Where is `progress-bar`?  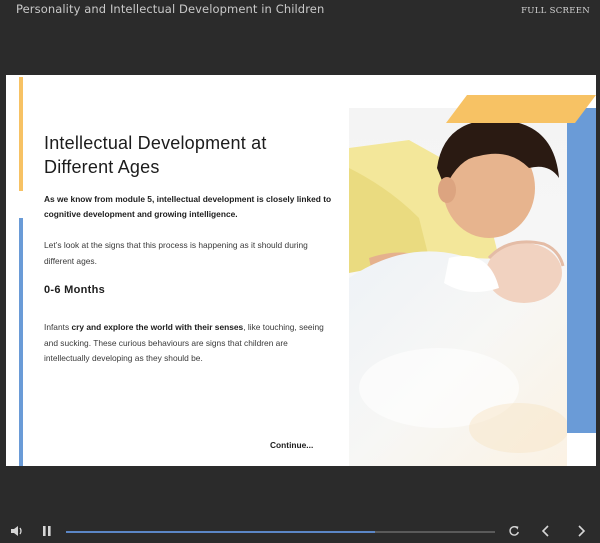
progress-bar is located at coordinates (280, 532).